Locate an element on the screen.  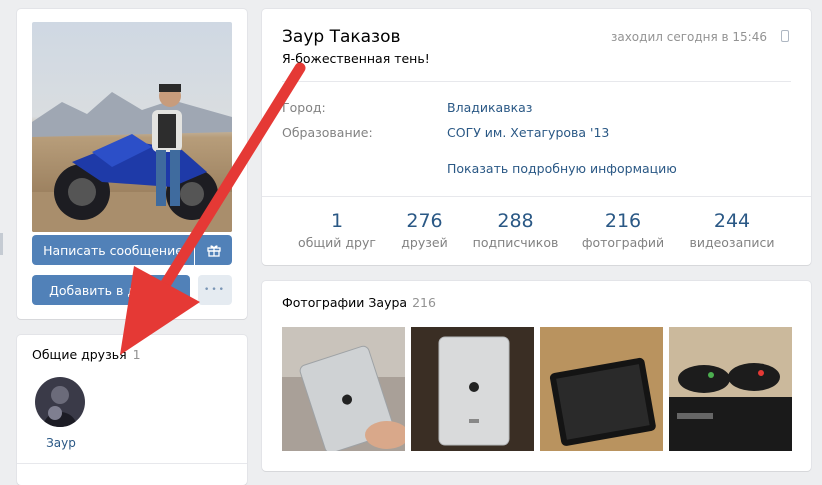
counter-number: 276 is located at coordinates (424, 221).